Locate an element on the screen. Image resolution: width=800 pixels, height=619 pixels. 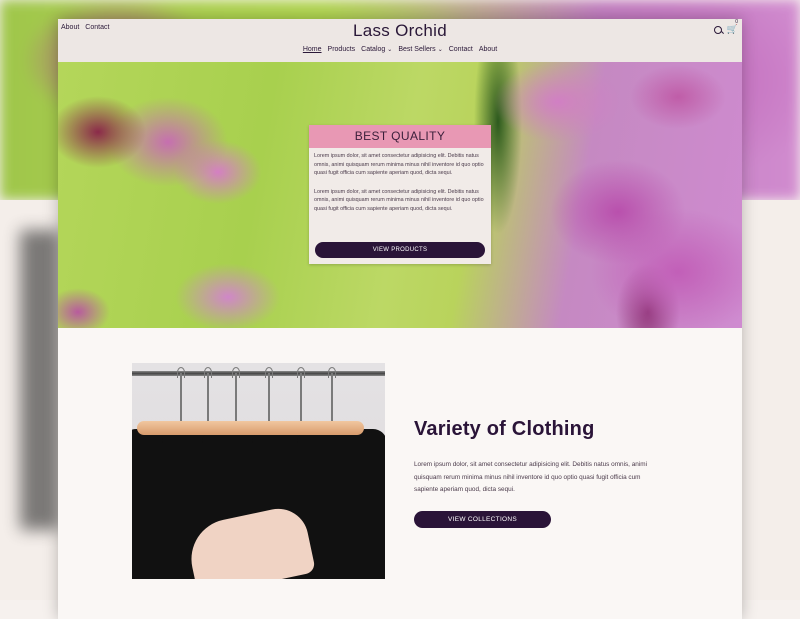
wooden-hanger is located at coordinates (334, 428).